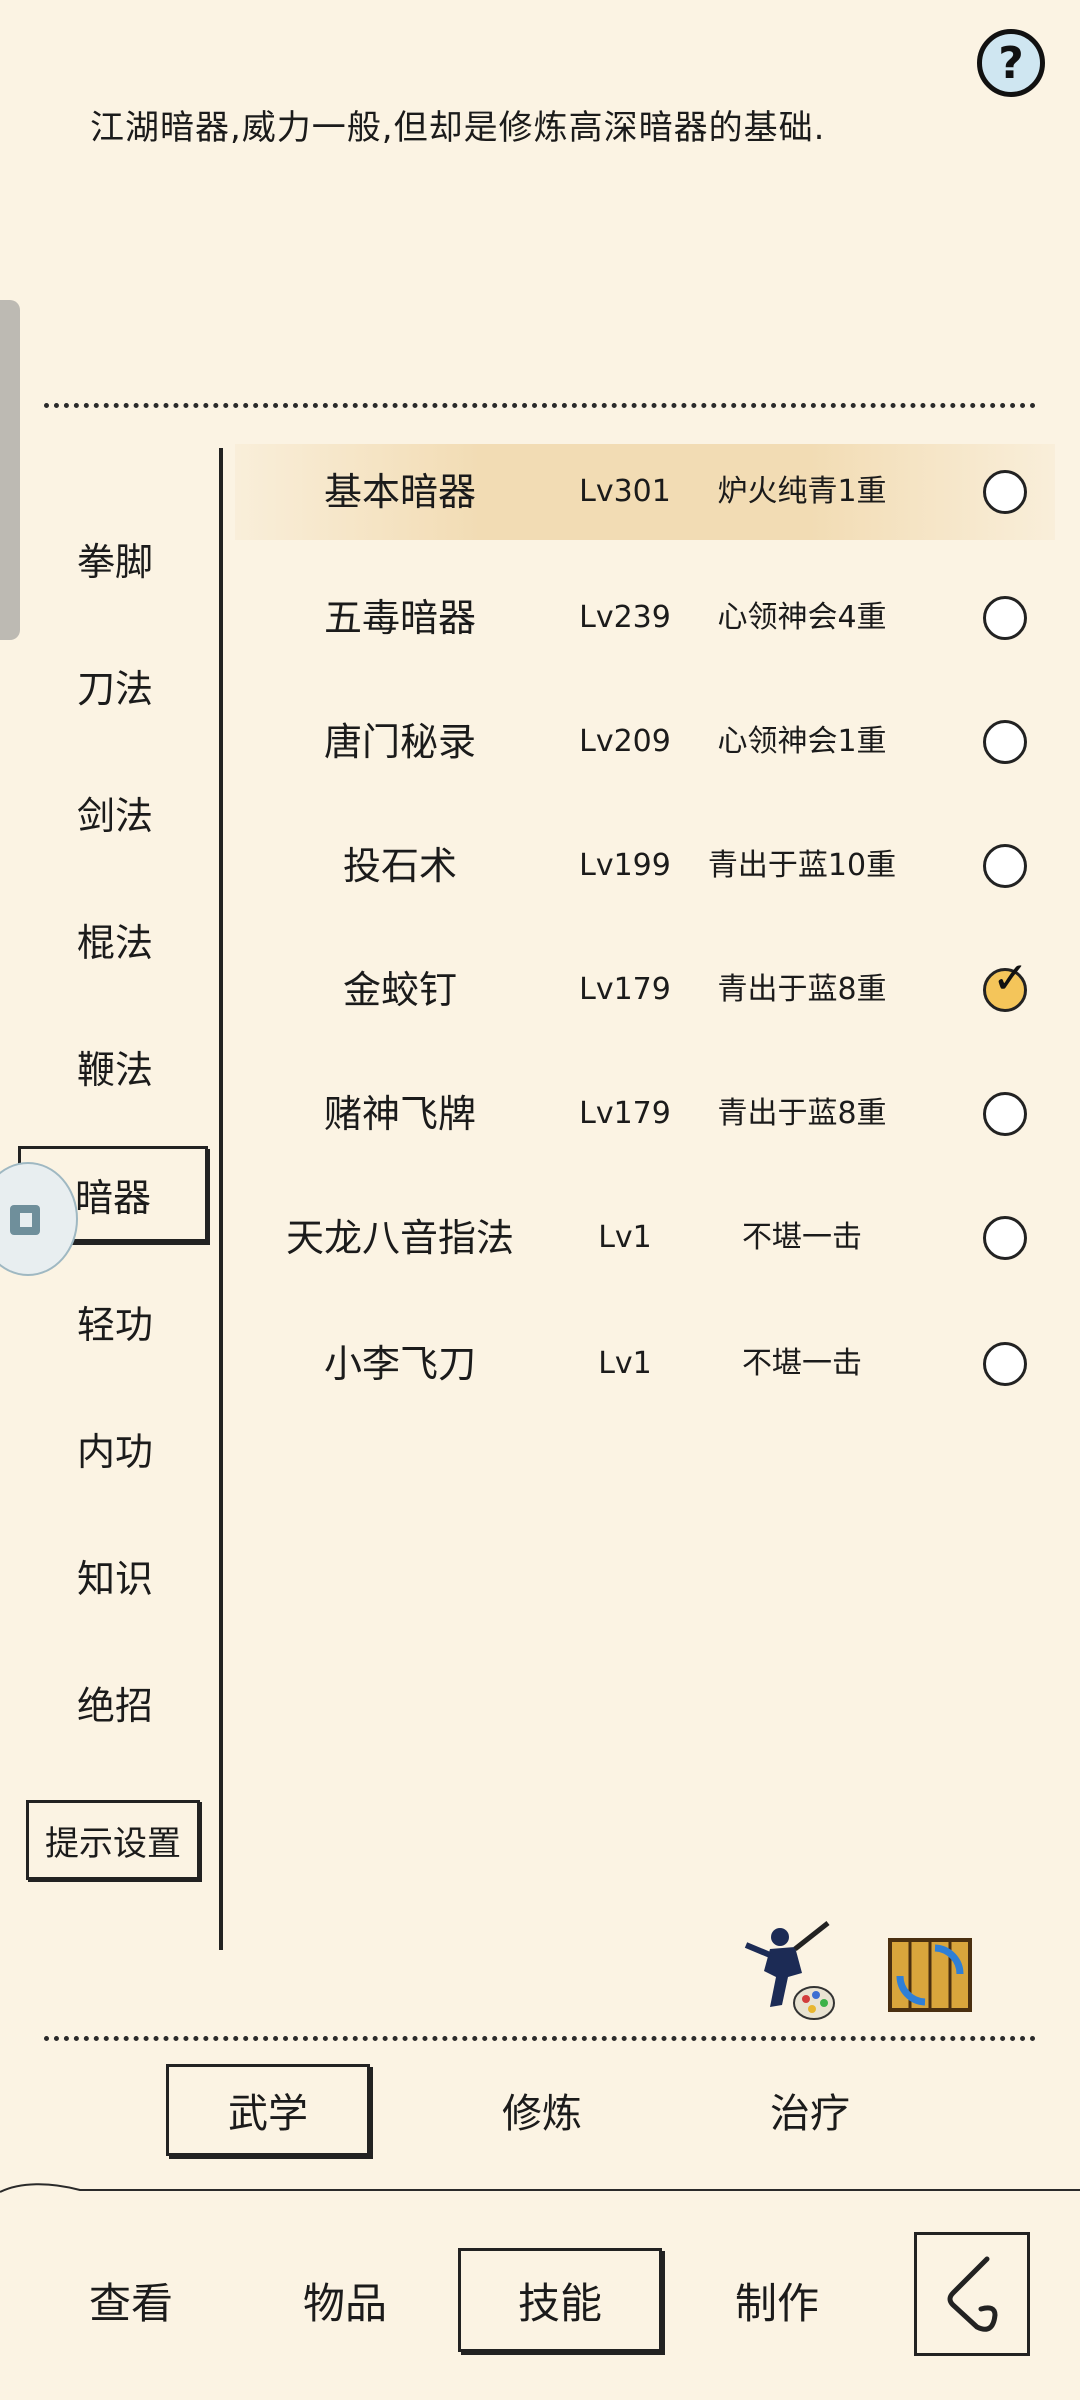 The height and width of the screenshot is (2400, 1080). What do you see at coordinates (458, 128) in the screenshot?
I see `skill-description: 江湖暗器,威力一般,但却是修炼高深暗器的基础.` at bounding box center [458, 128].